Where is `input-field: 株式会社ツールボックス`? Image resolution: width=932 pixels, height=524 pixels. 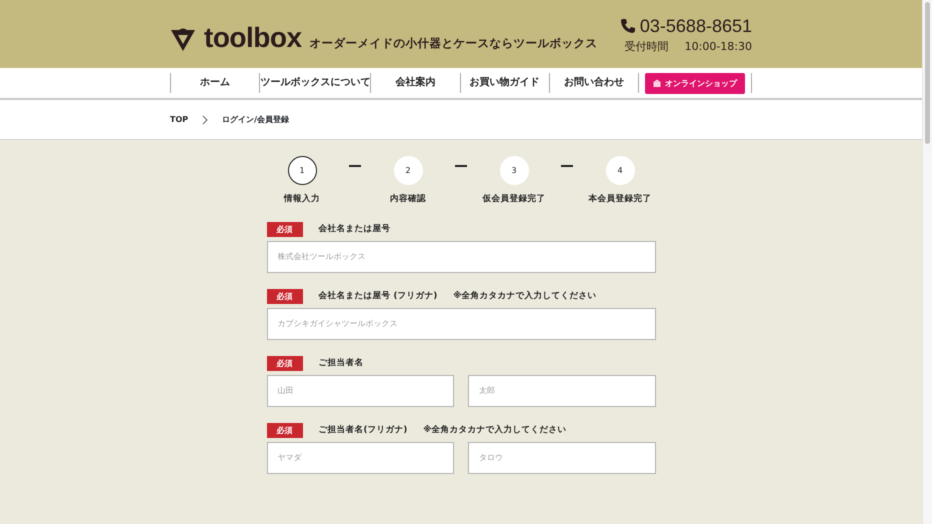 input-field: 株式会社ツールボックス is located at coordinates (461, 256).